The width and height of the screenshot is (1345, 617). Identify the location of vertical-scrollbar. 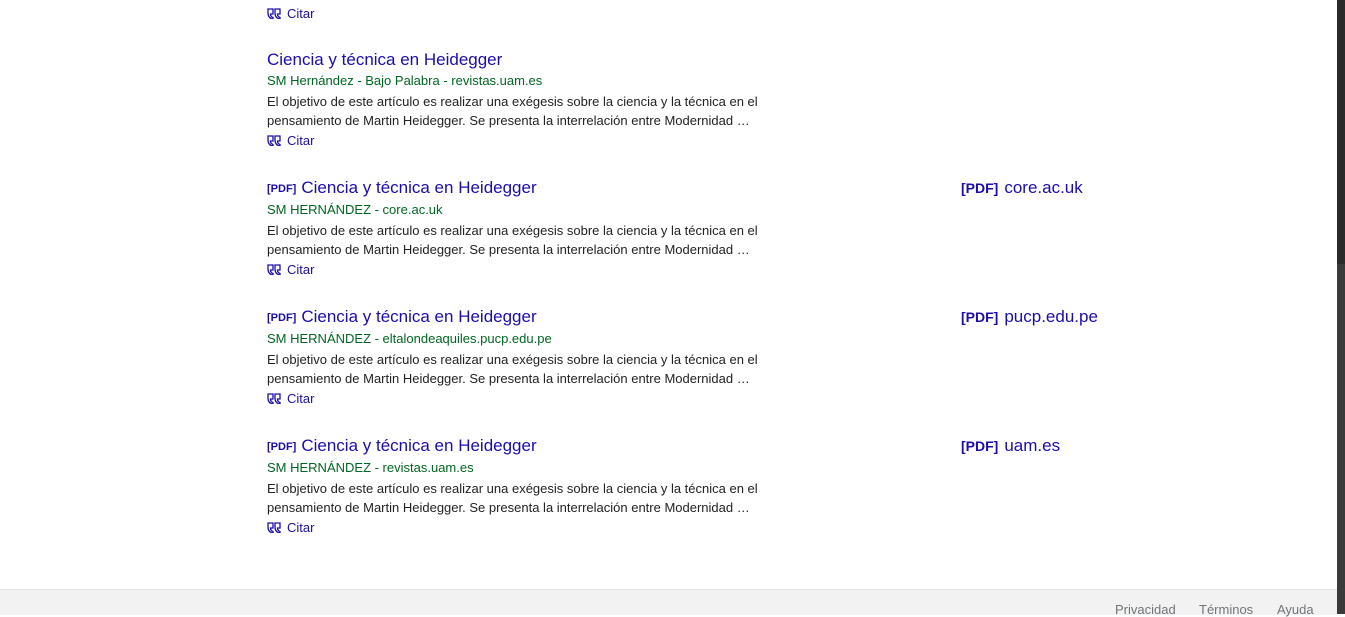
(1341, 307).